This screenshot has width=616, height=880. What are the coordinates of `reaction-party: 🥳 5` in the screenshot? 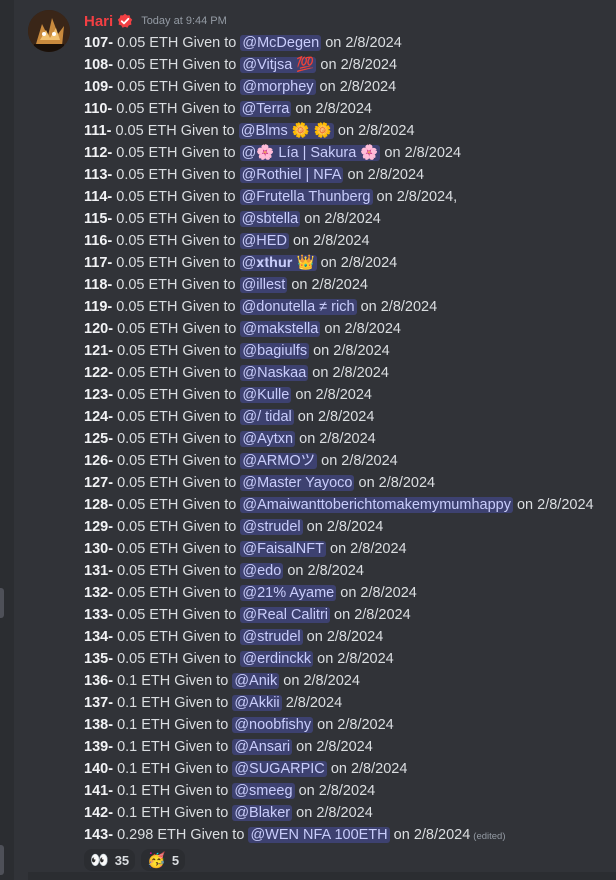 It's located at (163, 860).